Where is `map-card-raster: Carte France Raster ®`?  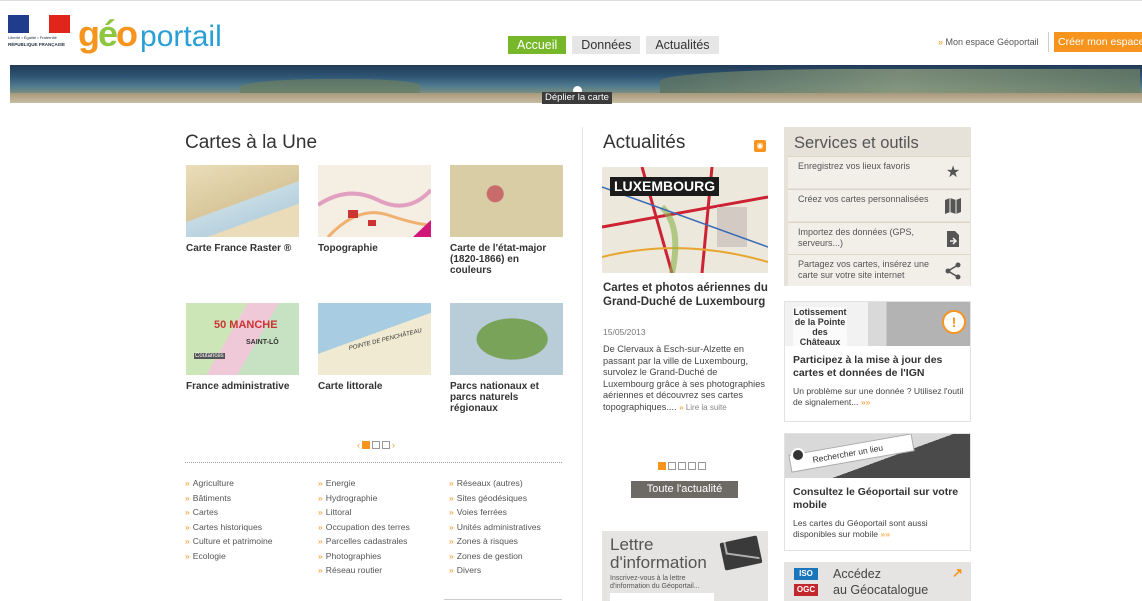
map-card-raster: Carte France Raster ® is located at coordinates (242, 209).